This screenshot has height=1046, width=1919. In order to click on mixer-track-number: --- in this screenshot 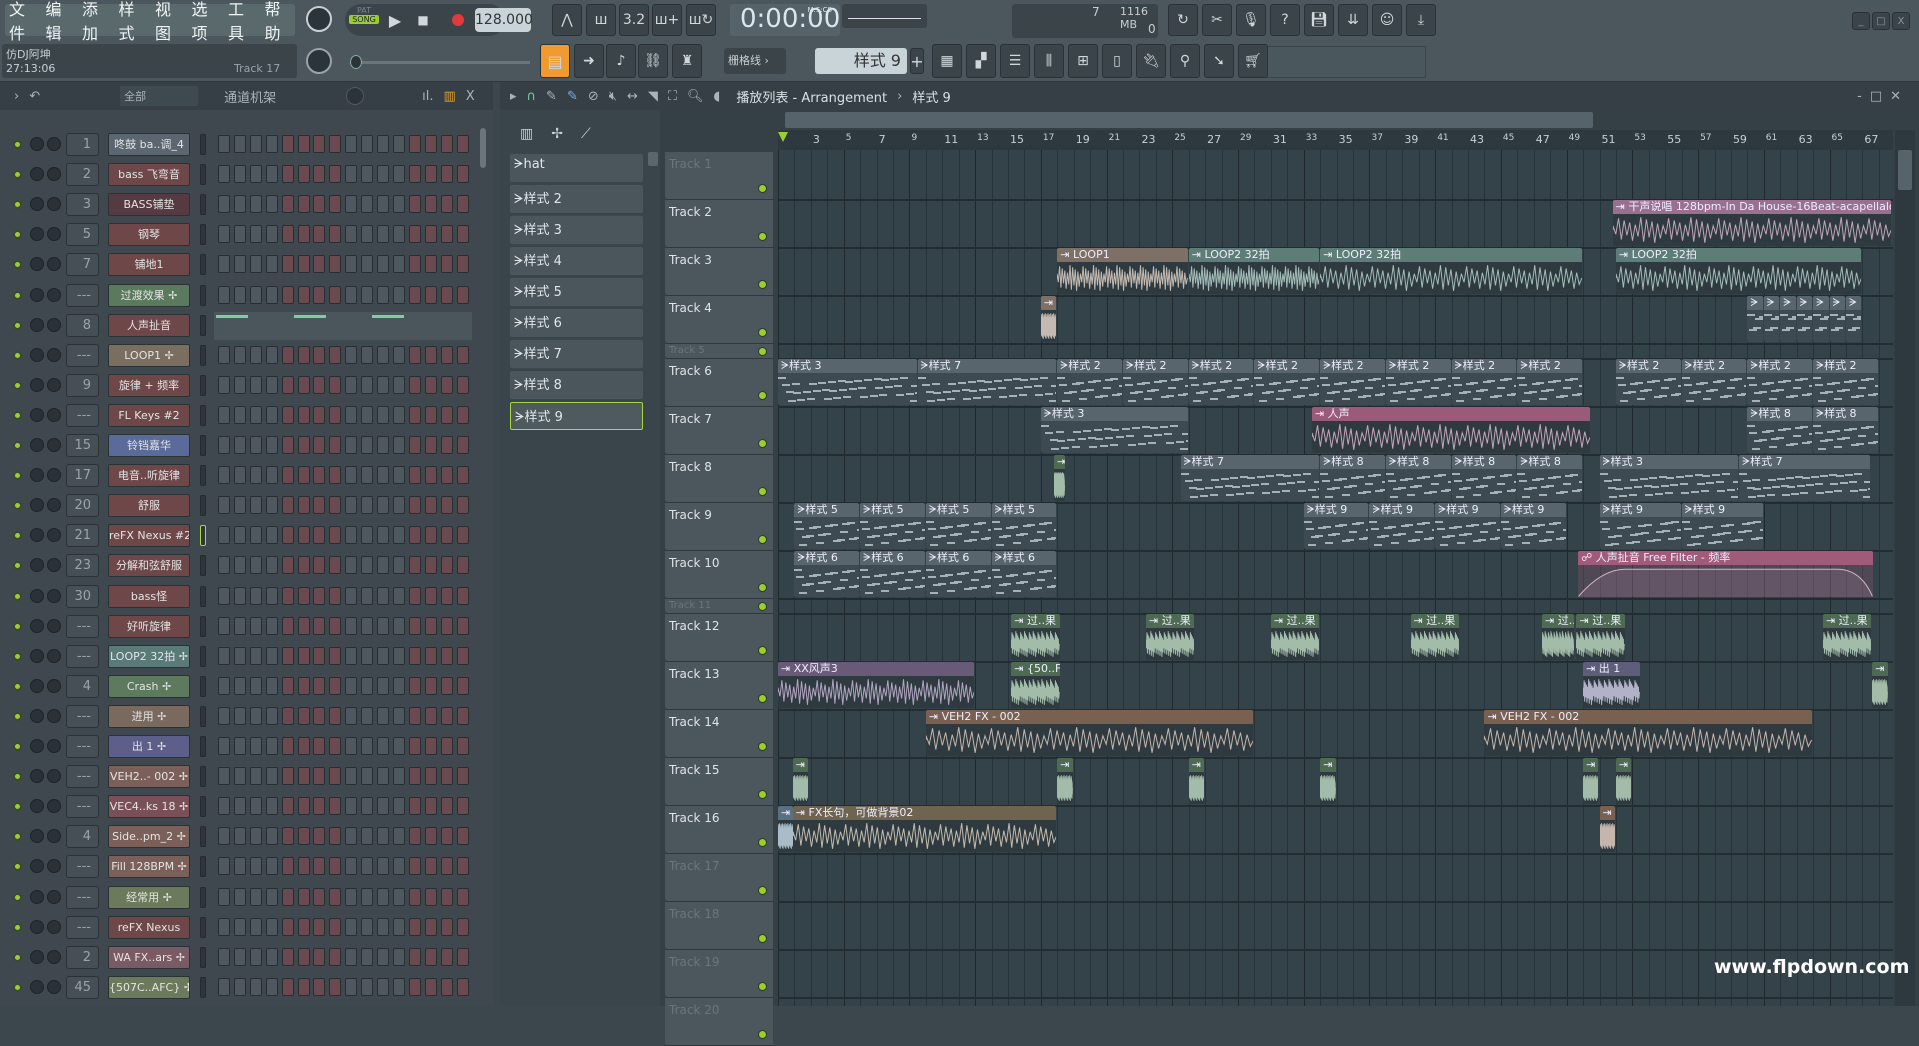, I will do `click(82, 656)`.